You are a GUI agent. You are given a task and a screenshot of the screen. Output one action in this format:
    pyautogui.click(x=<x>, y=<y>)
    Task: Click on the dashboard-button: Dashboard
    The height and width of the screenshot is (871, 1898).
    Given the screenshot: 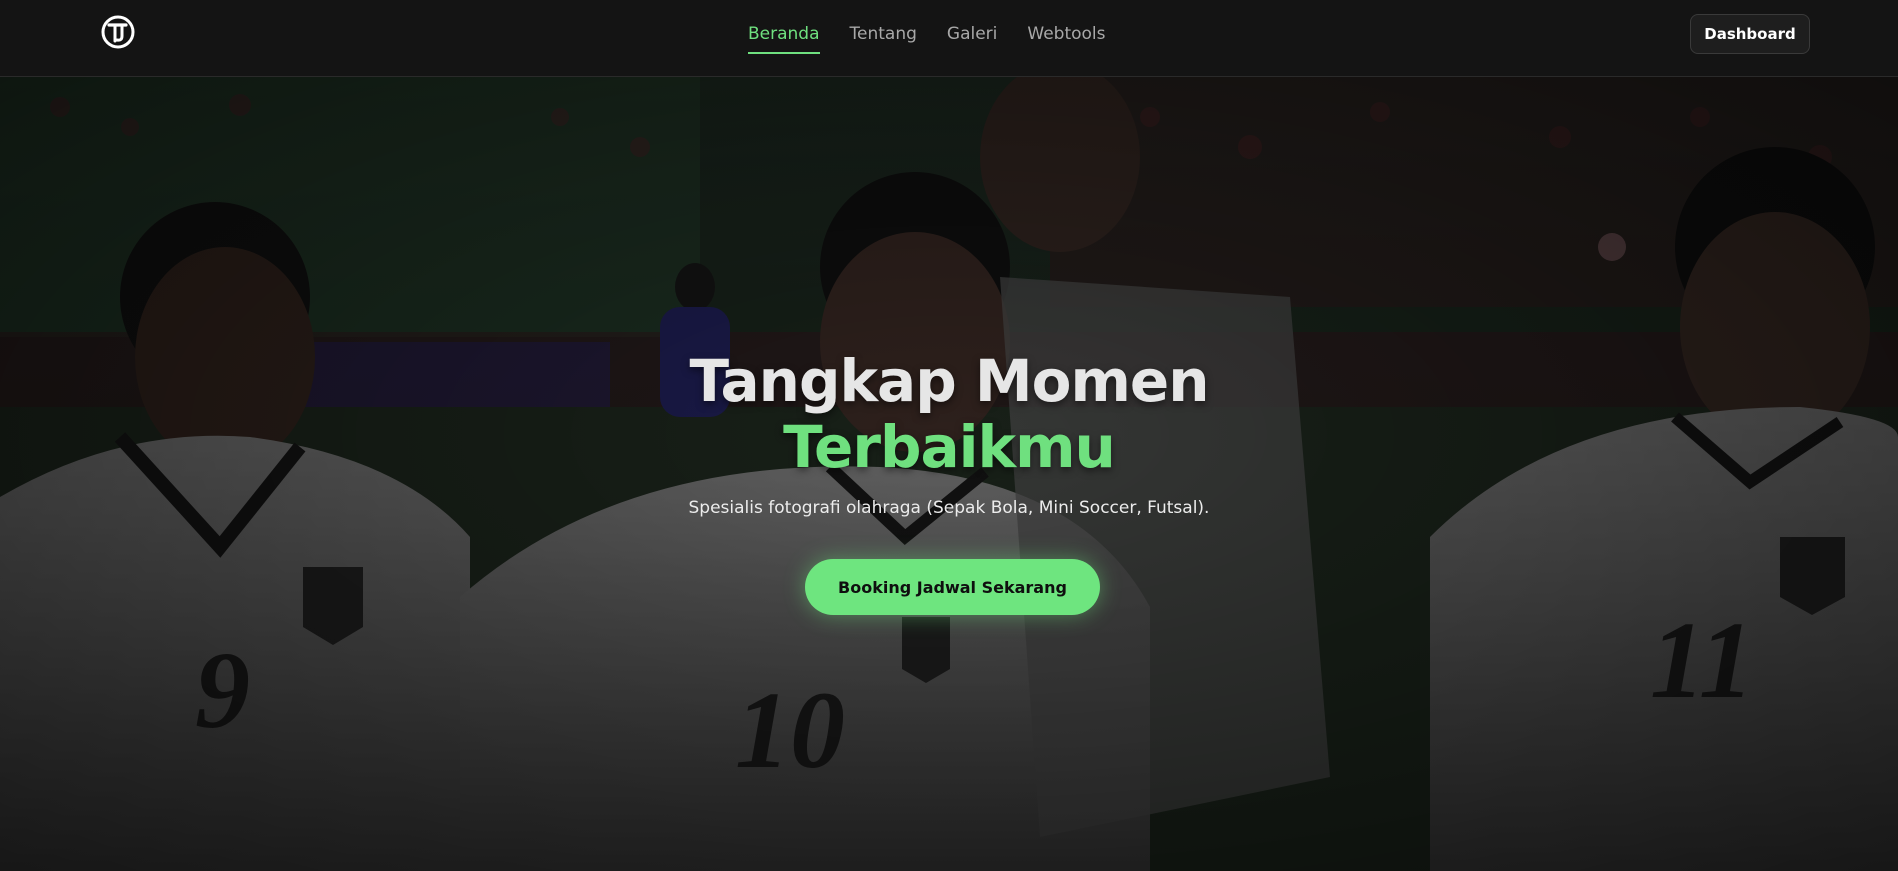 What is the action you would take?
    pyautogui.click(x=1750, y=34)
    